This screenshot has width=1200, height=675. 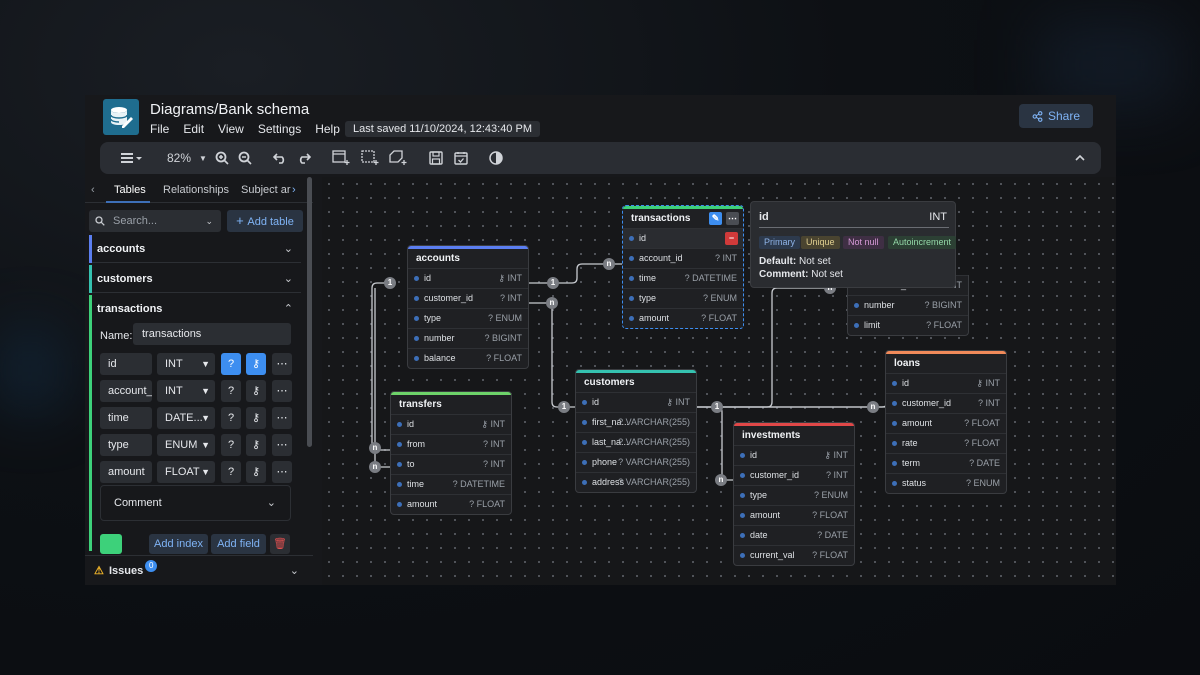 I want to click on table-header: accounts, so click(x=468, y=257).